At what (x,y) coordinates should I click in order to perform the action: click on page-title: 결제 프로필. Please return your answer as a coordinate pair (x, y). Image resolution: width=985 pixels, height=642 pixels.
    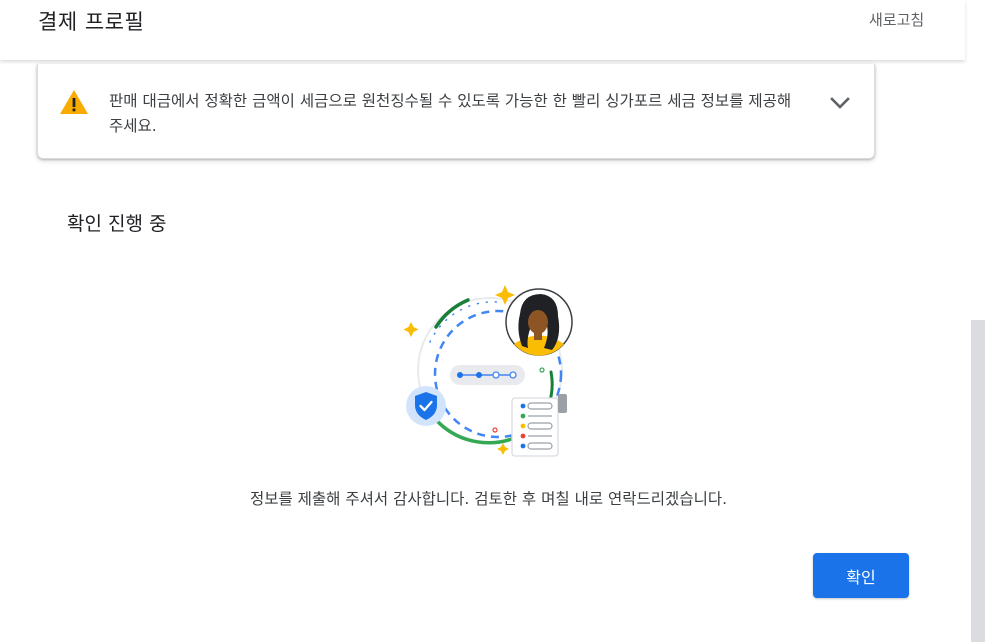
    Looking at the image, I should click on (91, 22).